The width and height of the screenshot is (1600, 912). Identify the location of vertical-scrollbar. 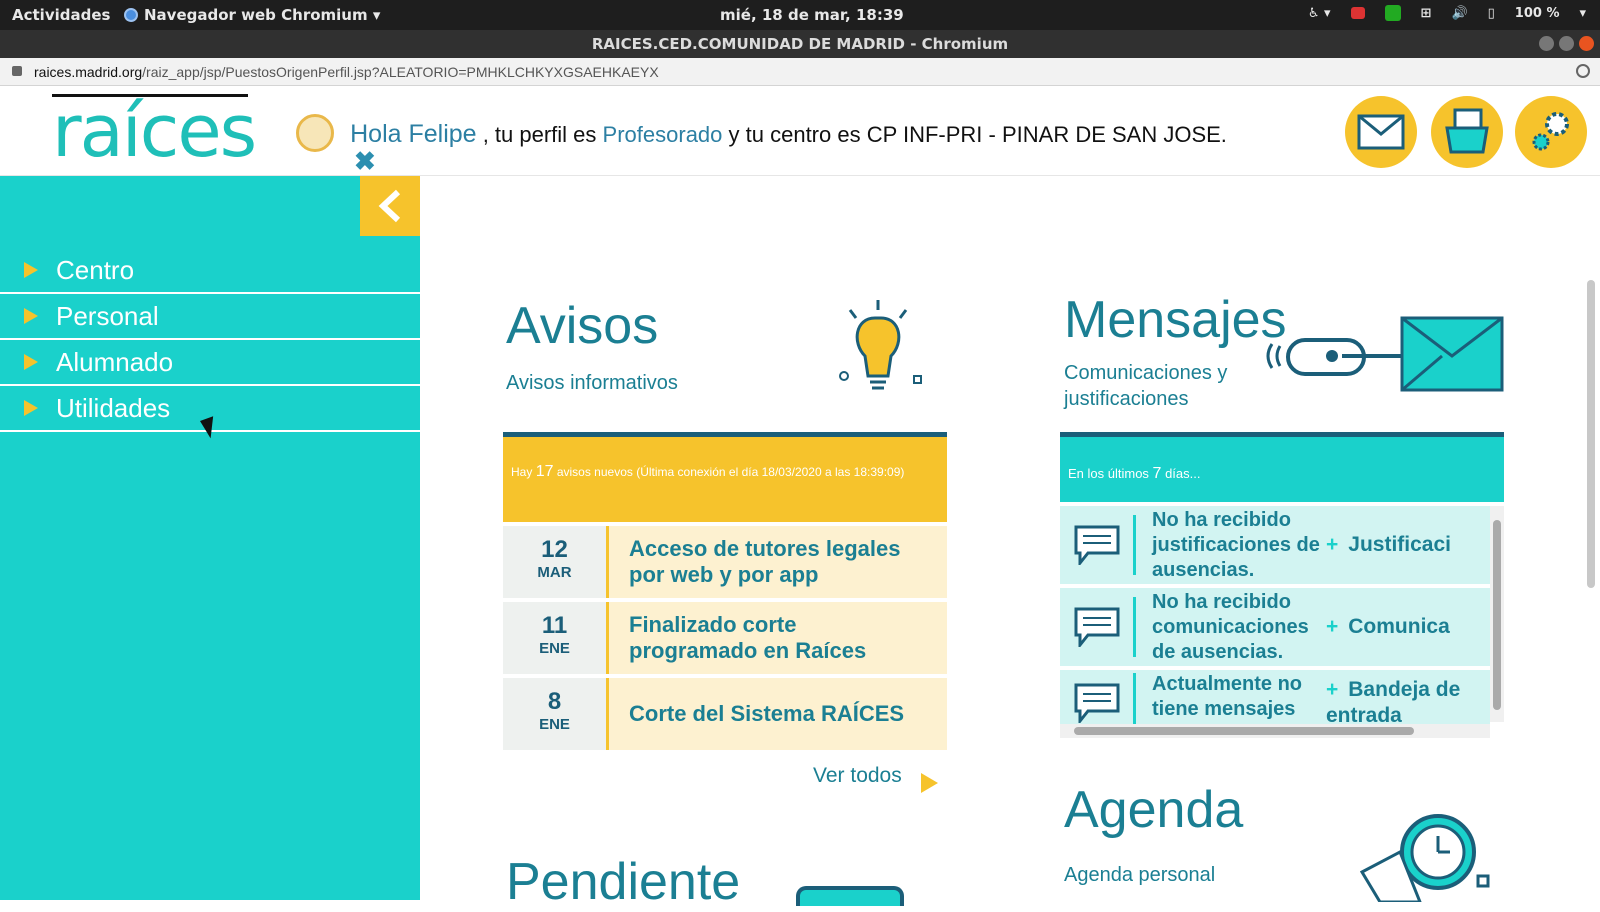
(1497, 614).